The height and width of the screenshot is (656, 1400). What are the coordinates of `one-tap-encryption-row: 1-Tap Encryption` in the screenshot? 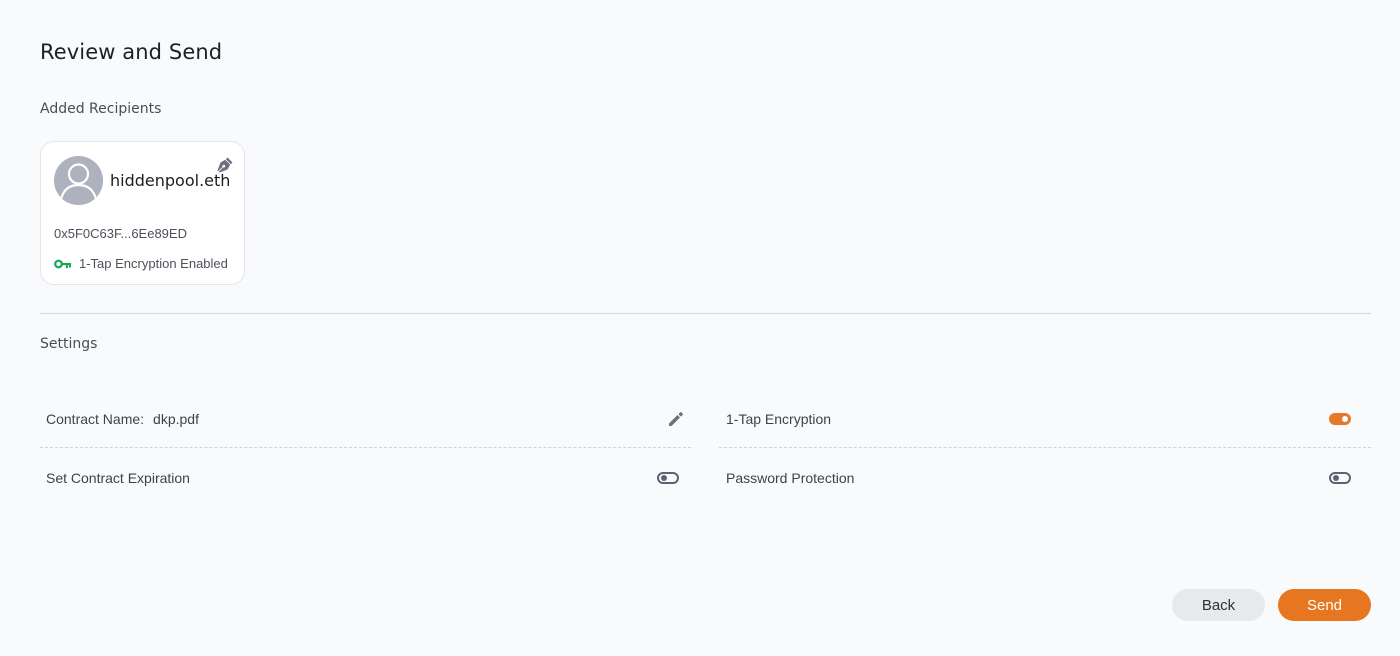 It's located at (1045, 419).